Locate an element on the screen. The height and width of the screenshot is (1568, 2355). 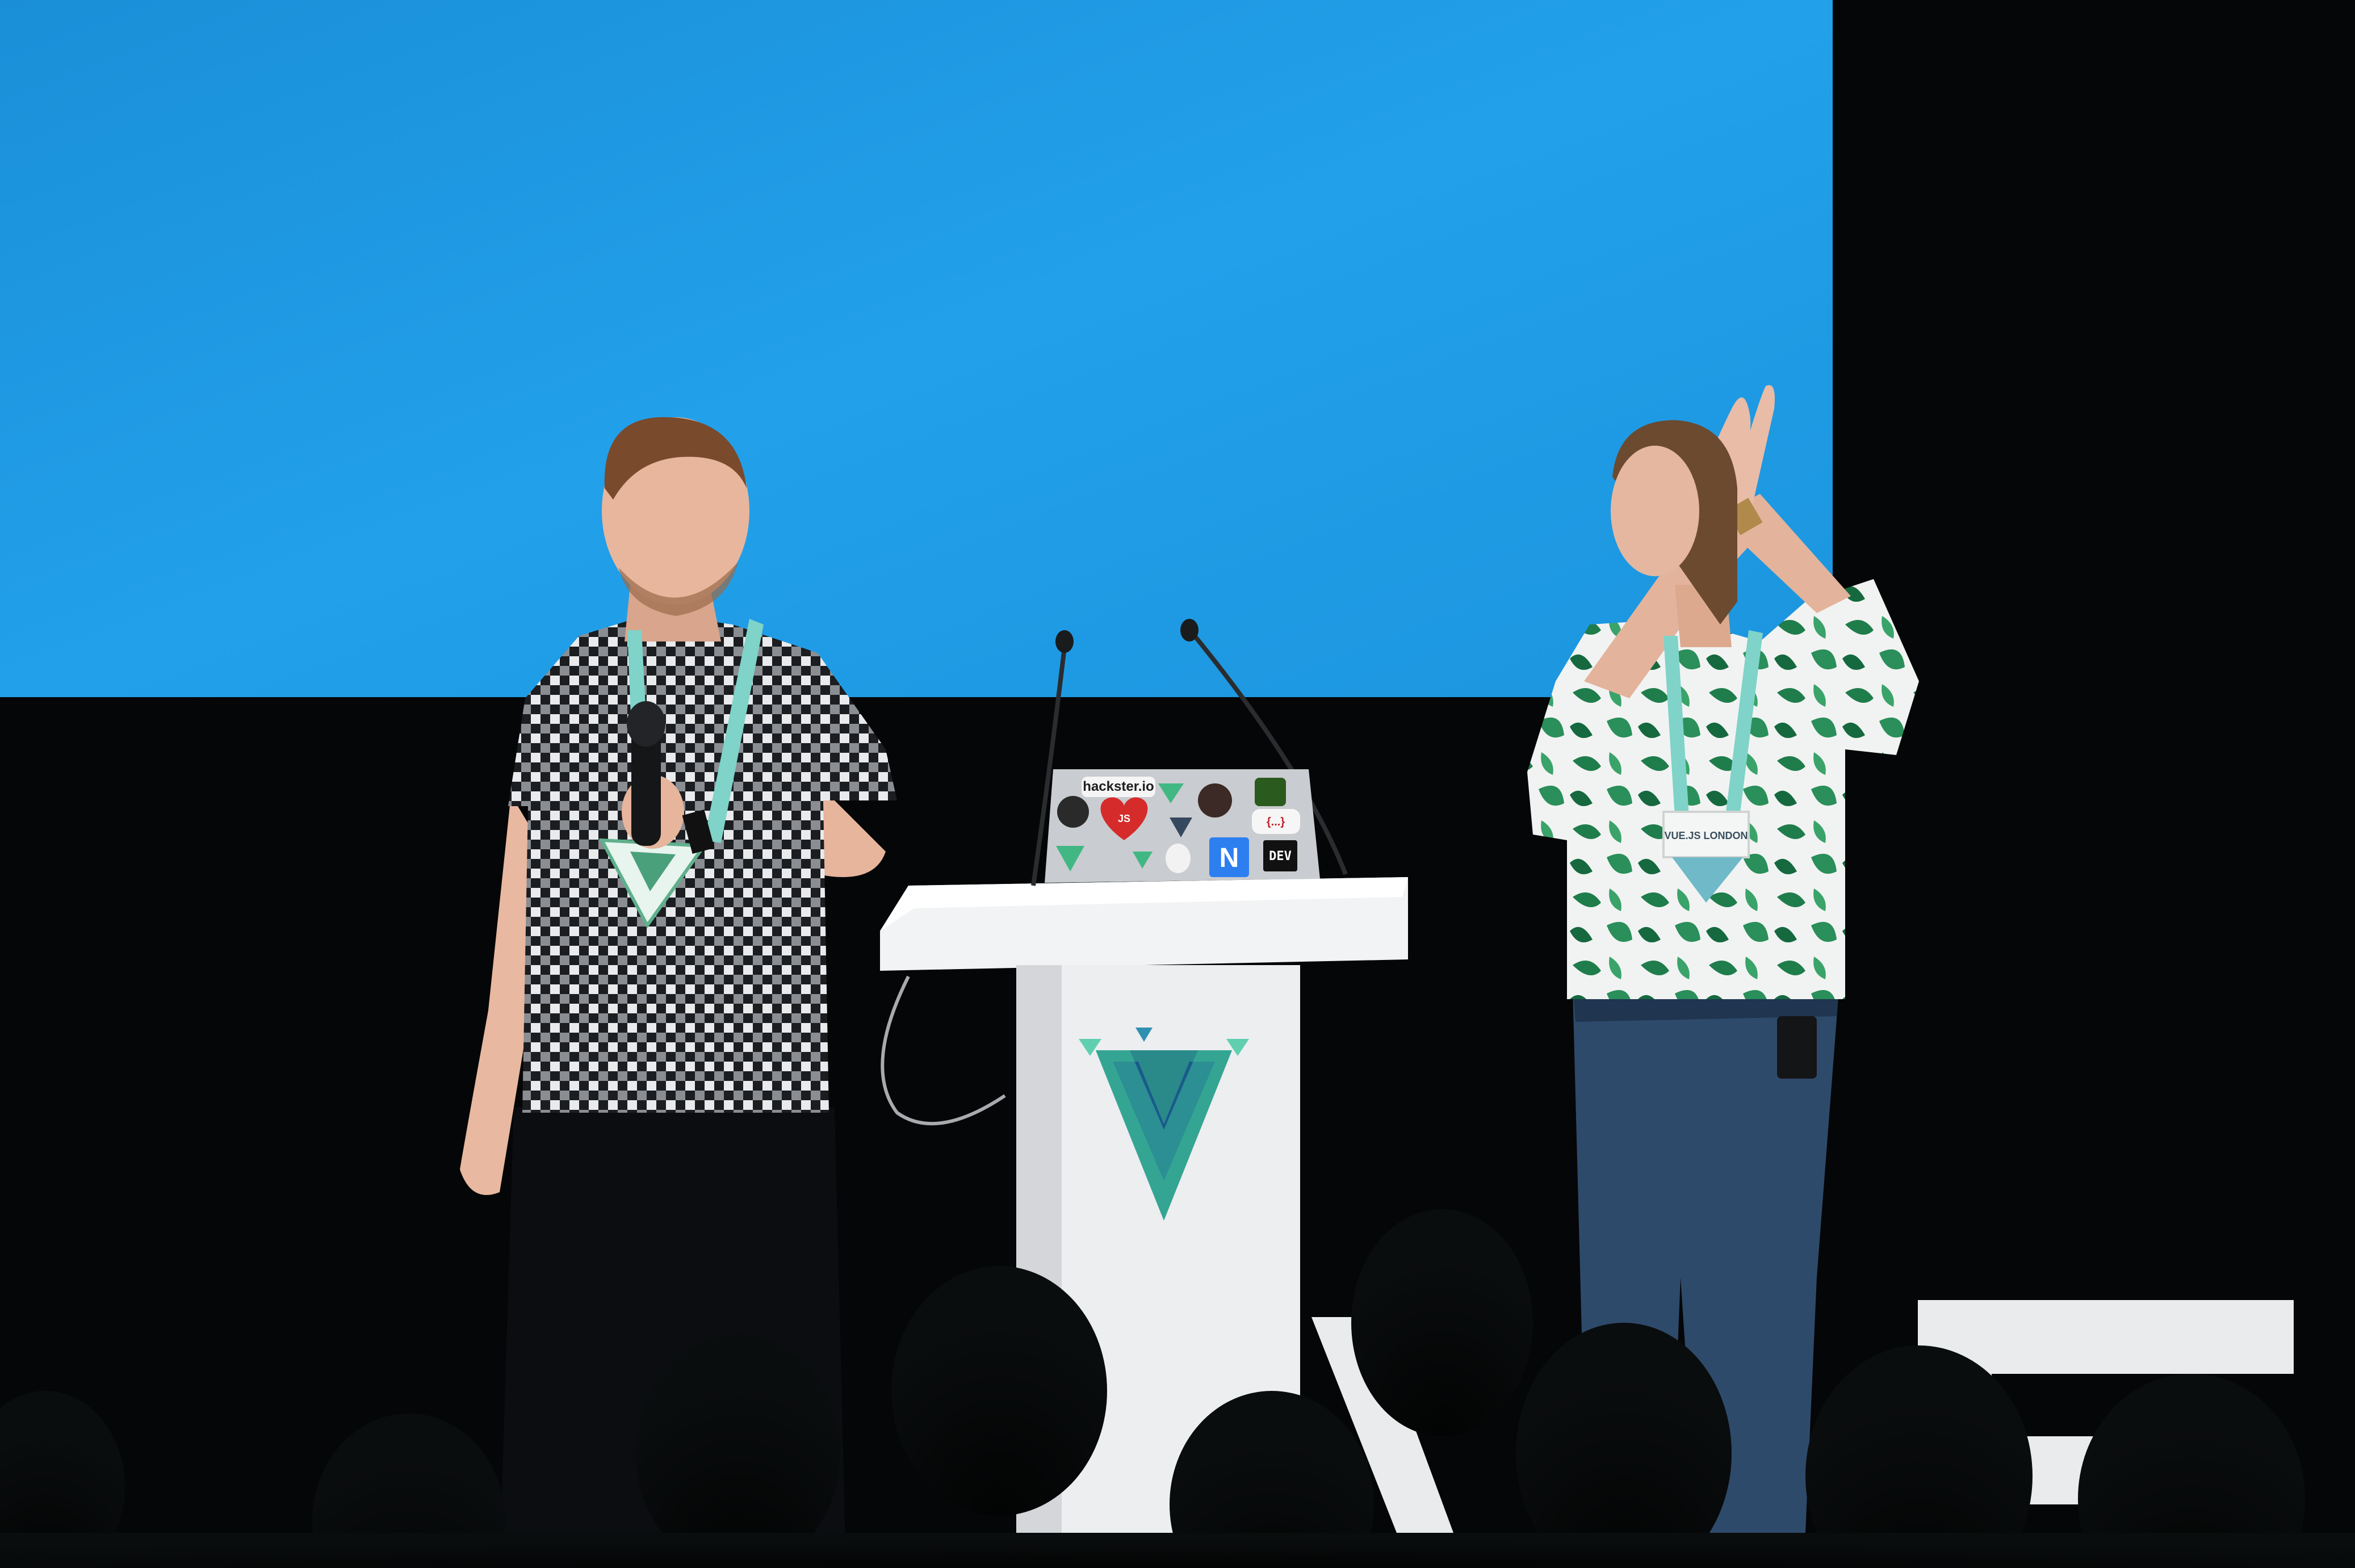
dev-sticker-text: DEV is located at coordinates (1280, 856).